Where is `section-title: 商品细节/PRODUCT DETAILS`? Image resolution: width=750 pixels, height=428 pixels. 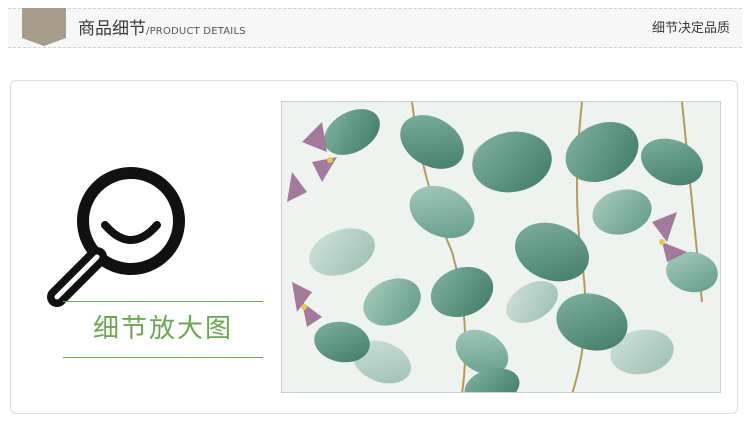 section-title: 商品细节/PRODUCT DETAILS is located at coordinates (162, 30).